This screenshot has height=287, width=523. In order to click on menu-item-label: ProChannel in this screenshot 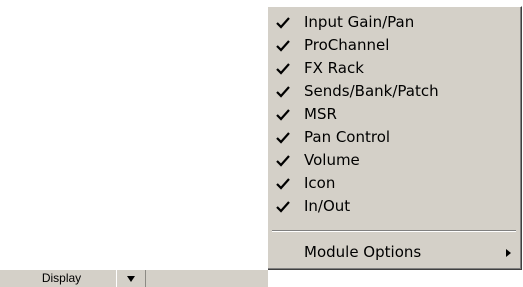, I will do `click(347, 45)`.